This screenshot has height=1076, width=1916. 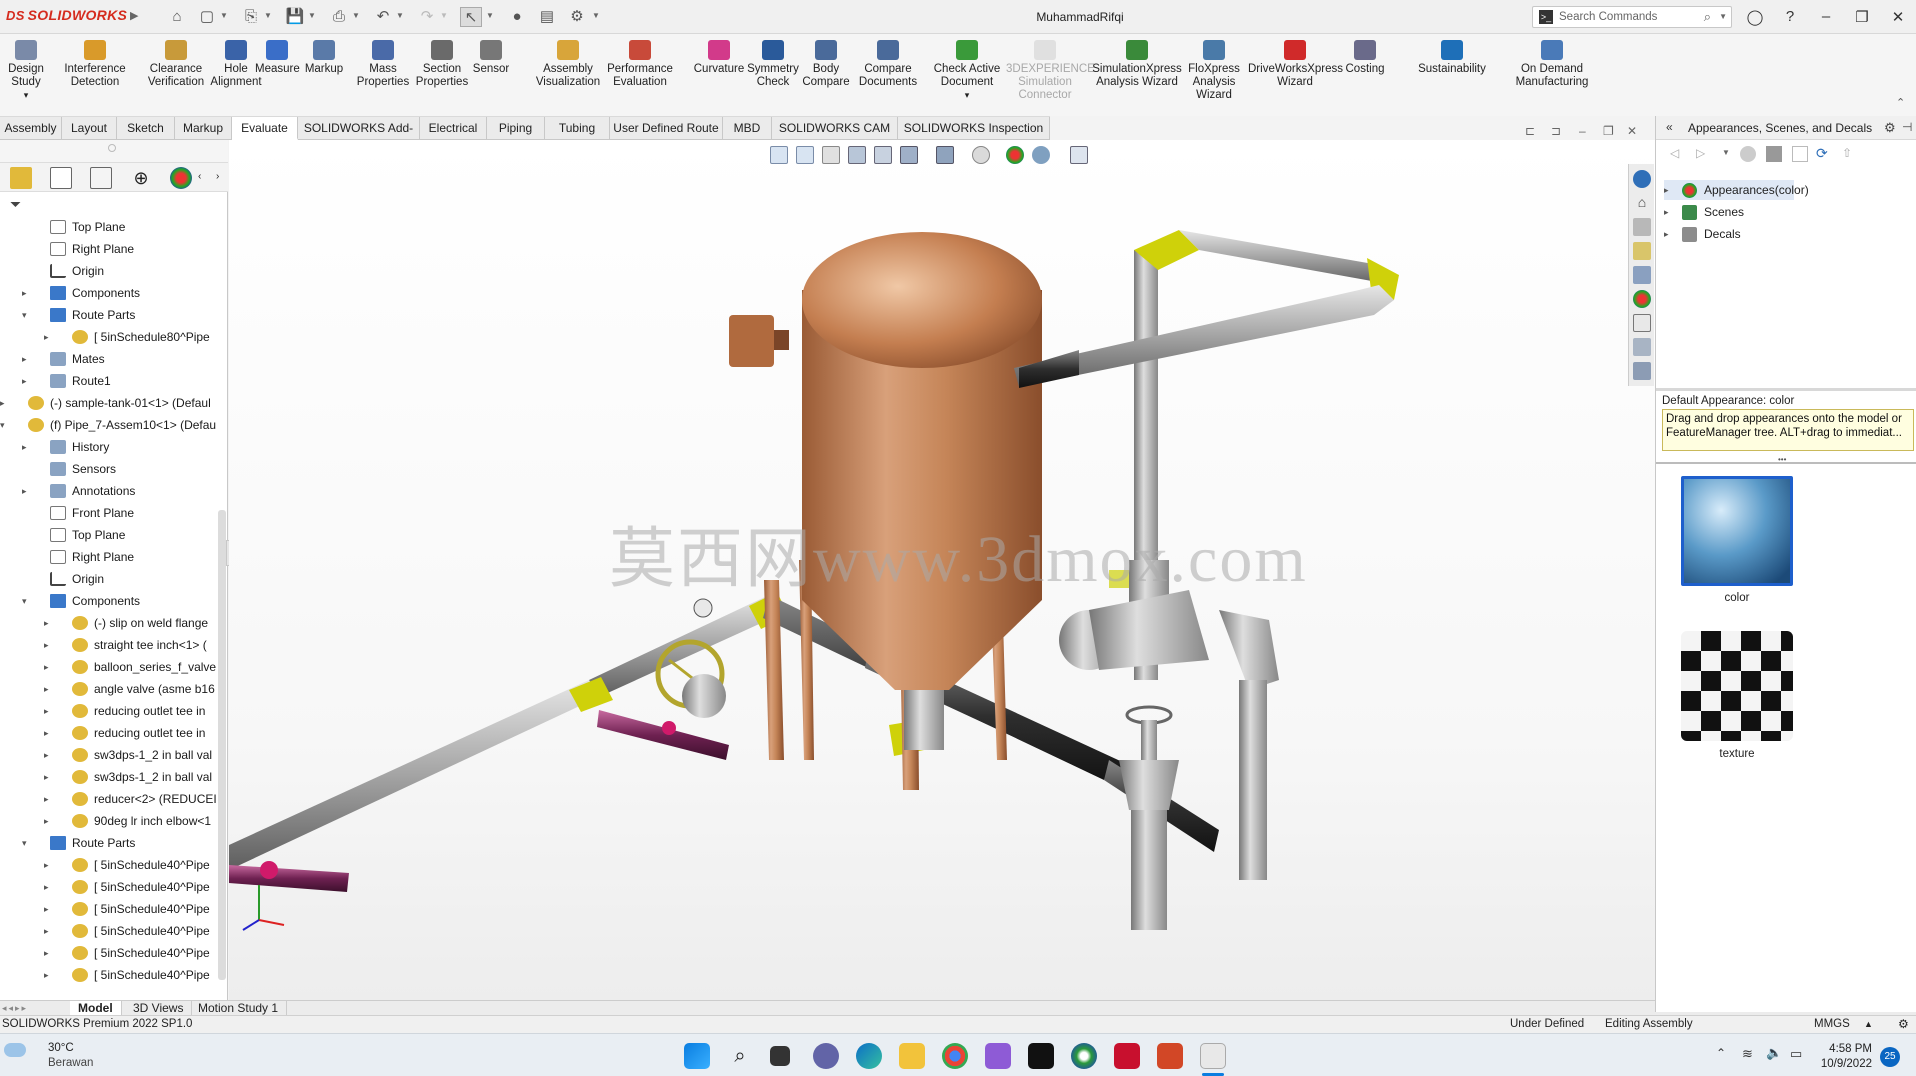 What do you see at coordinates (444, 15) in the screenshot?
I see `redo-dropdown-icon: ▼` at bounding box center [444, 15].